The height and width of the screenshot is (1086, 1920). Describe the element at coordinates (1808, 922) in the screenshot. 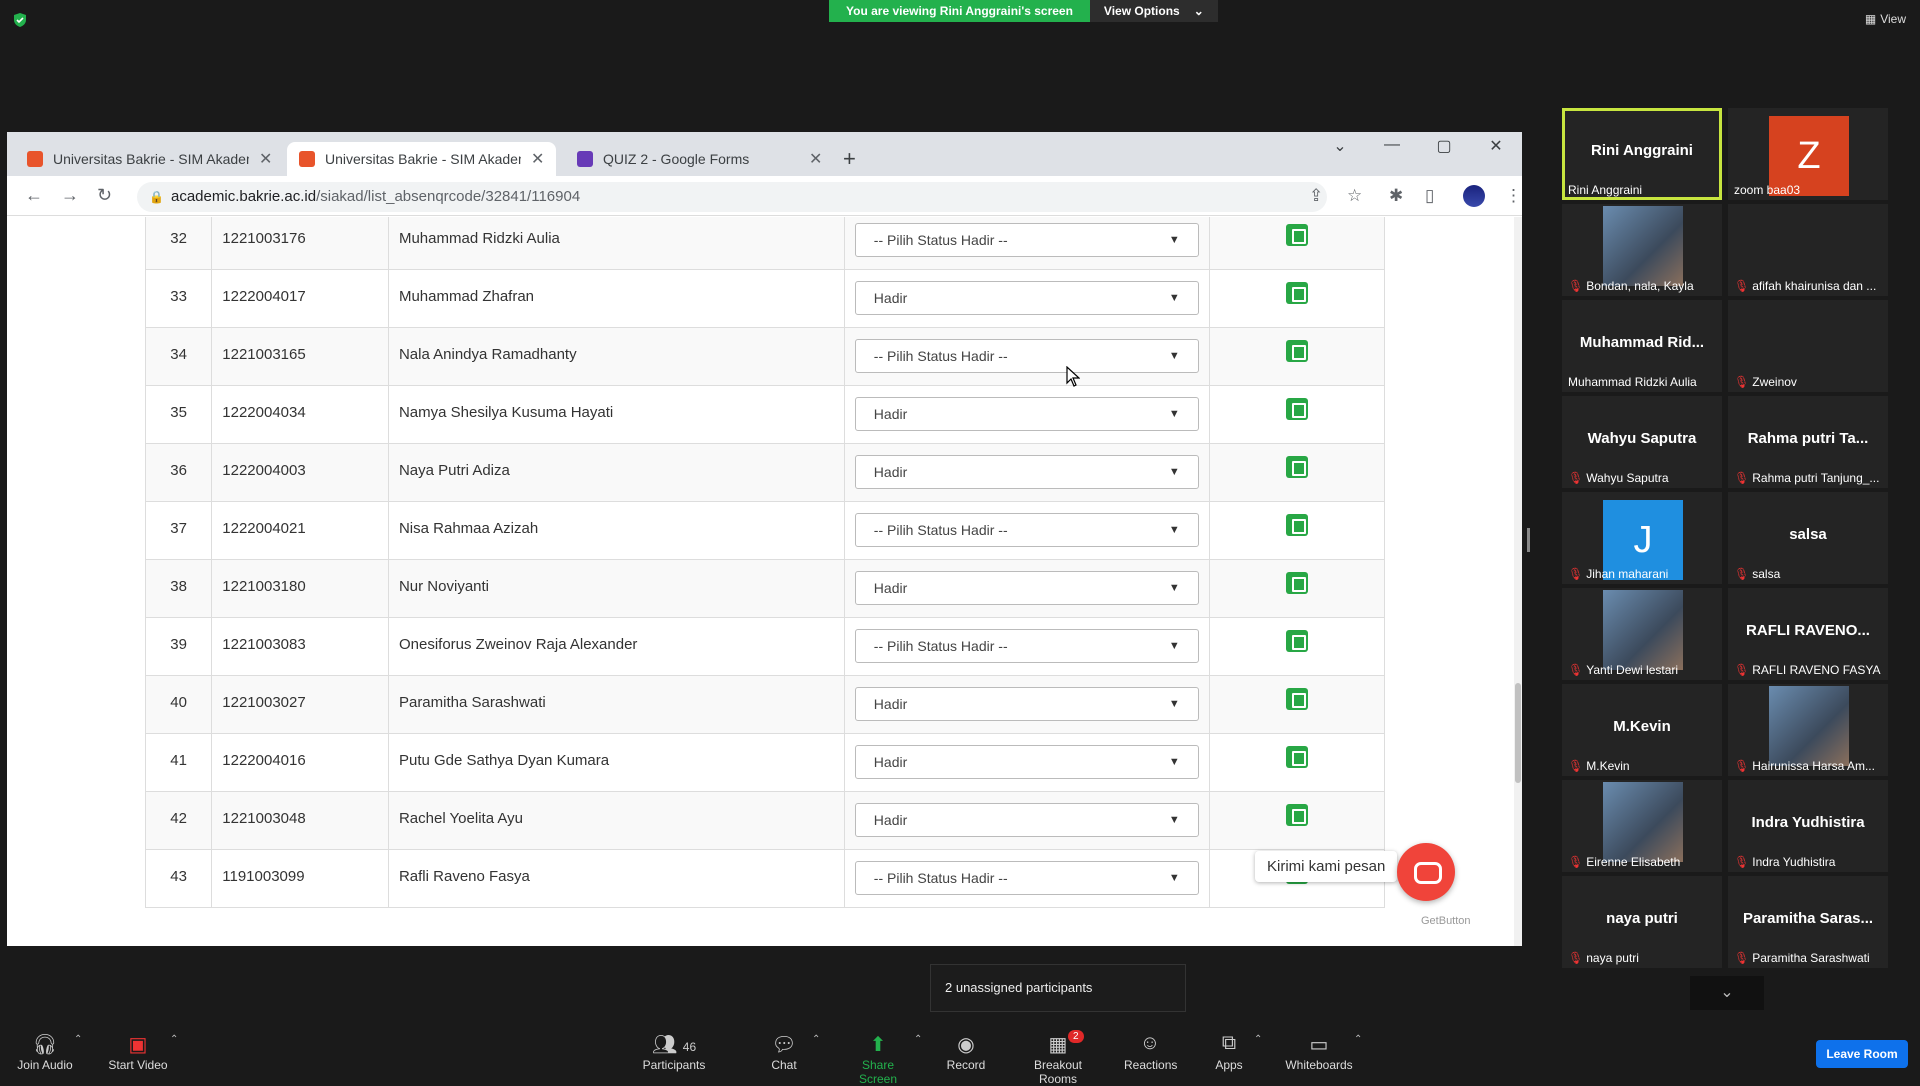

I see `participant-tile: Paramitha Saras... 🎙︎ Paramitha Sarashwati` at that location.